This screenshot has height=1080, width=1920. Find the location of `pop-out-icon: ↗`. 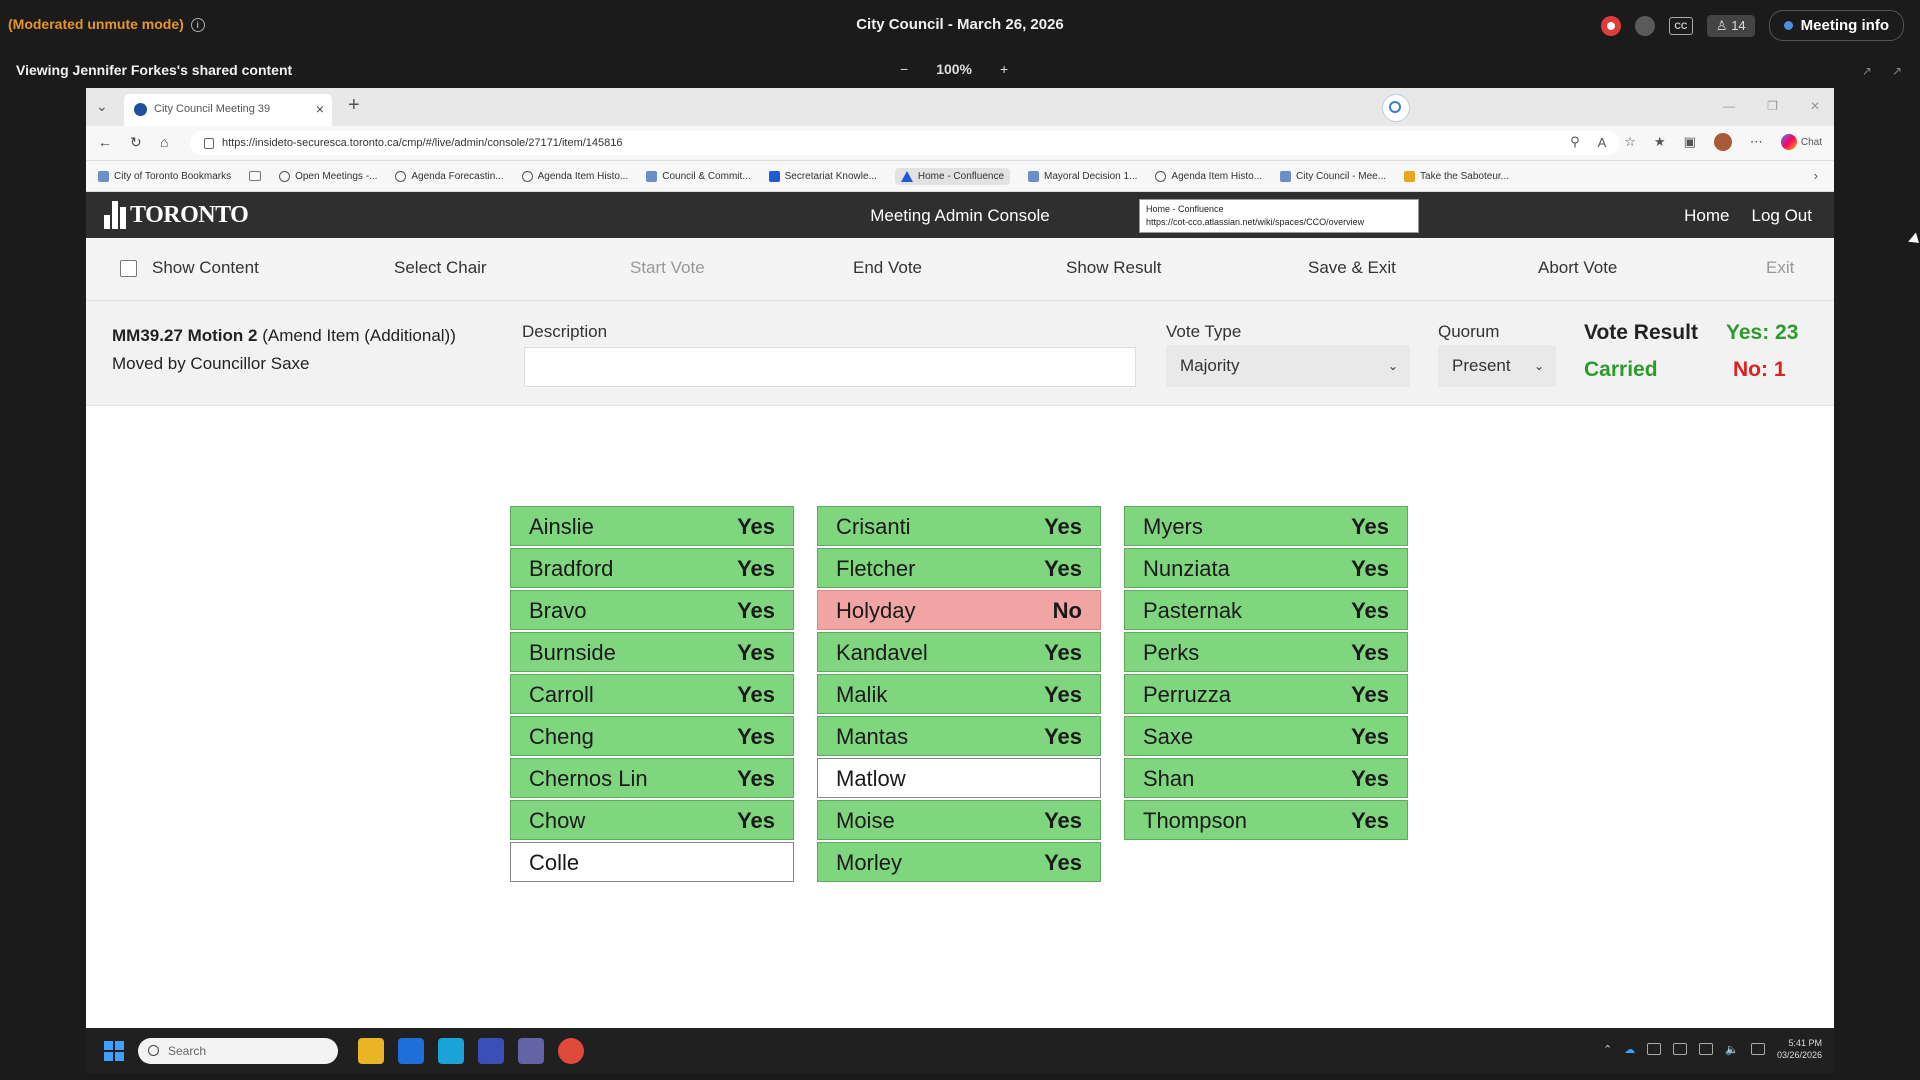

pop-out-icon: ↗ is located at coordinates (1867, 71).